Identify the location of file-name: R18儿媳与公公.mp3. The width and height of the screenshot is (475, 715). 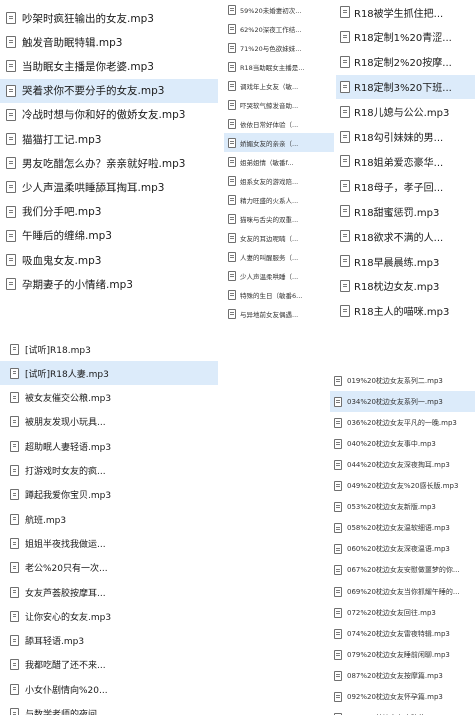
(402, 114).